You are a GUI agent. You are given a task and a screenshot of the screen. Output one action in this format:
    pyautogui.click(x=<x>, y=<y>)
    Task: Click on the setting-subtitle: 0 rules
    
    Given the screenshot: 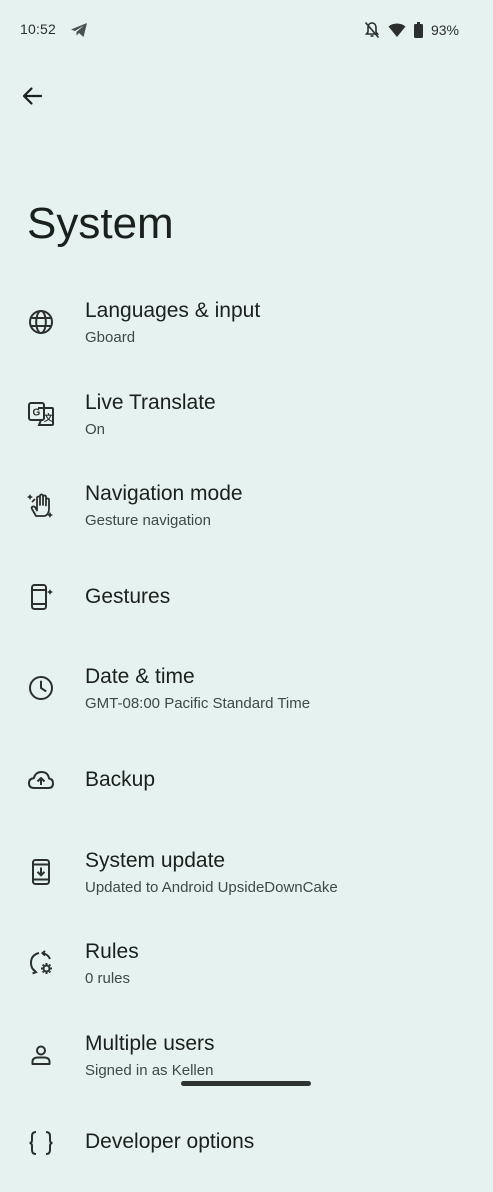 What is the action you would take?
    pyautogui.click(x=108, y=979)
    